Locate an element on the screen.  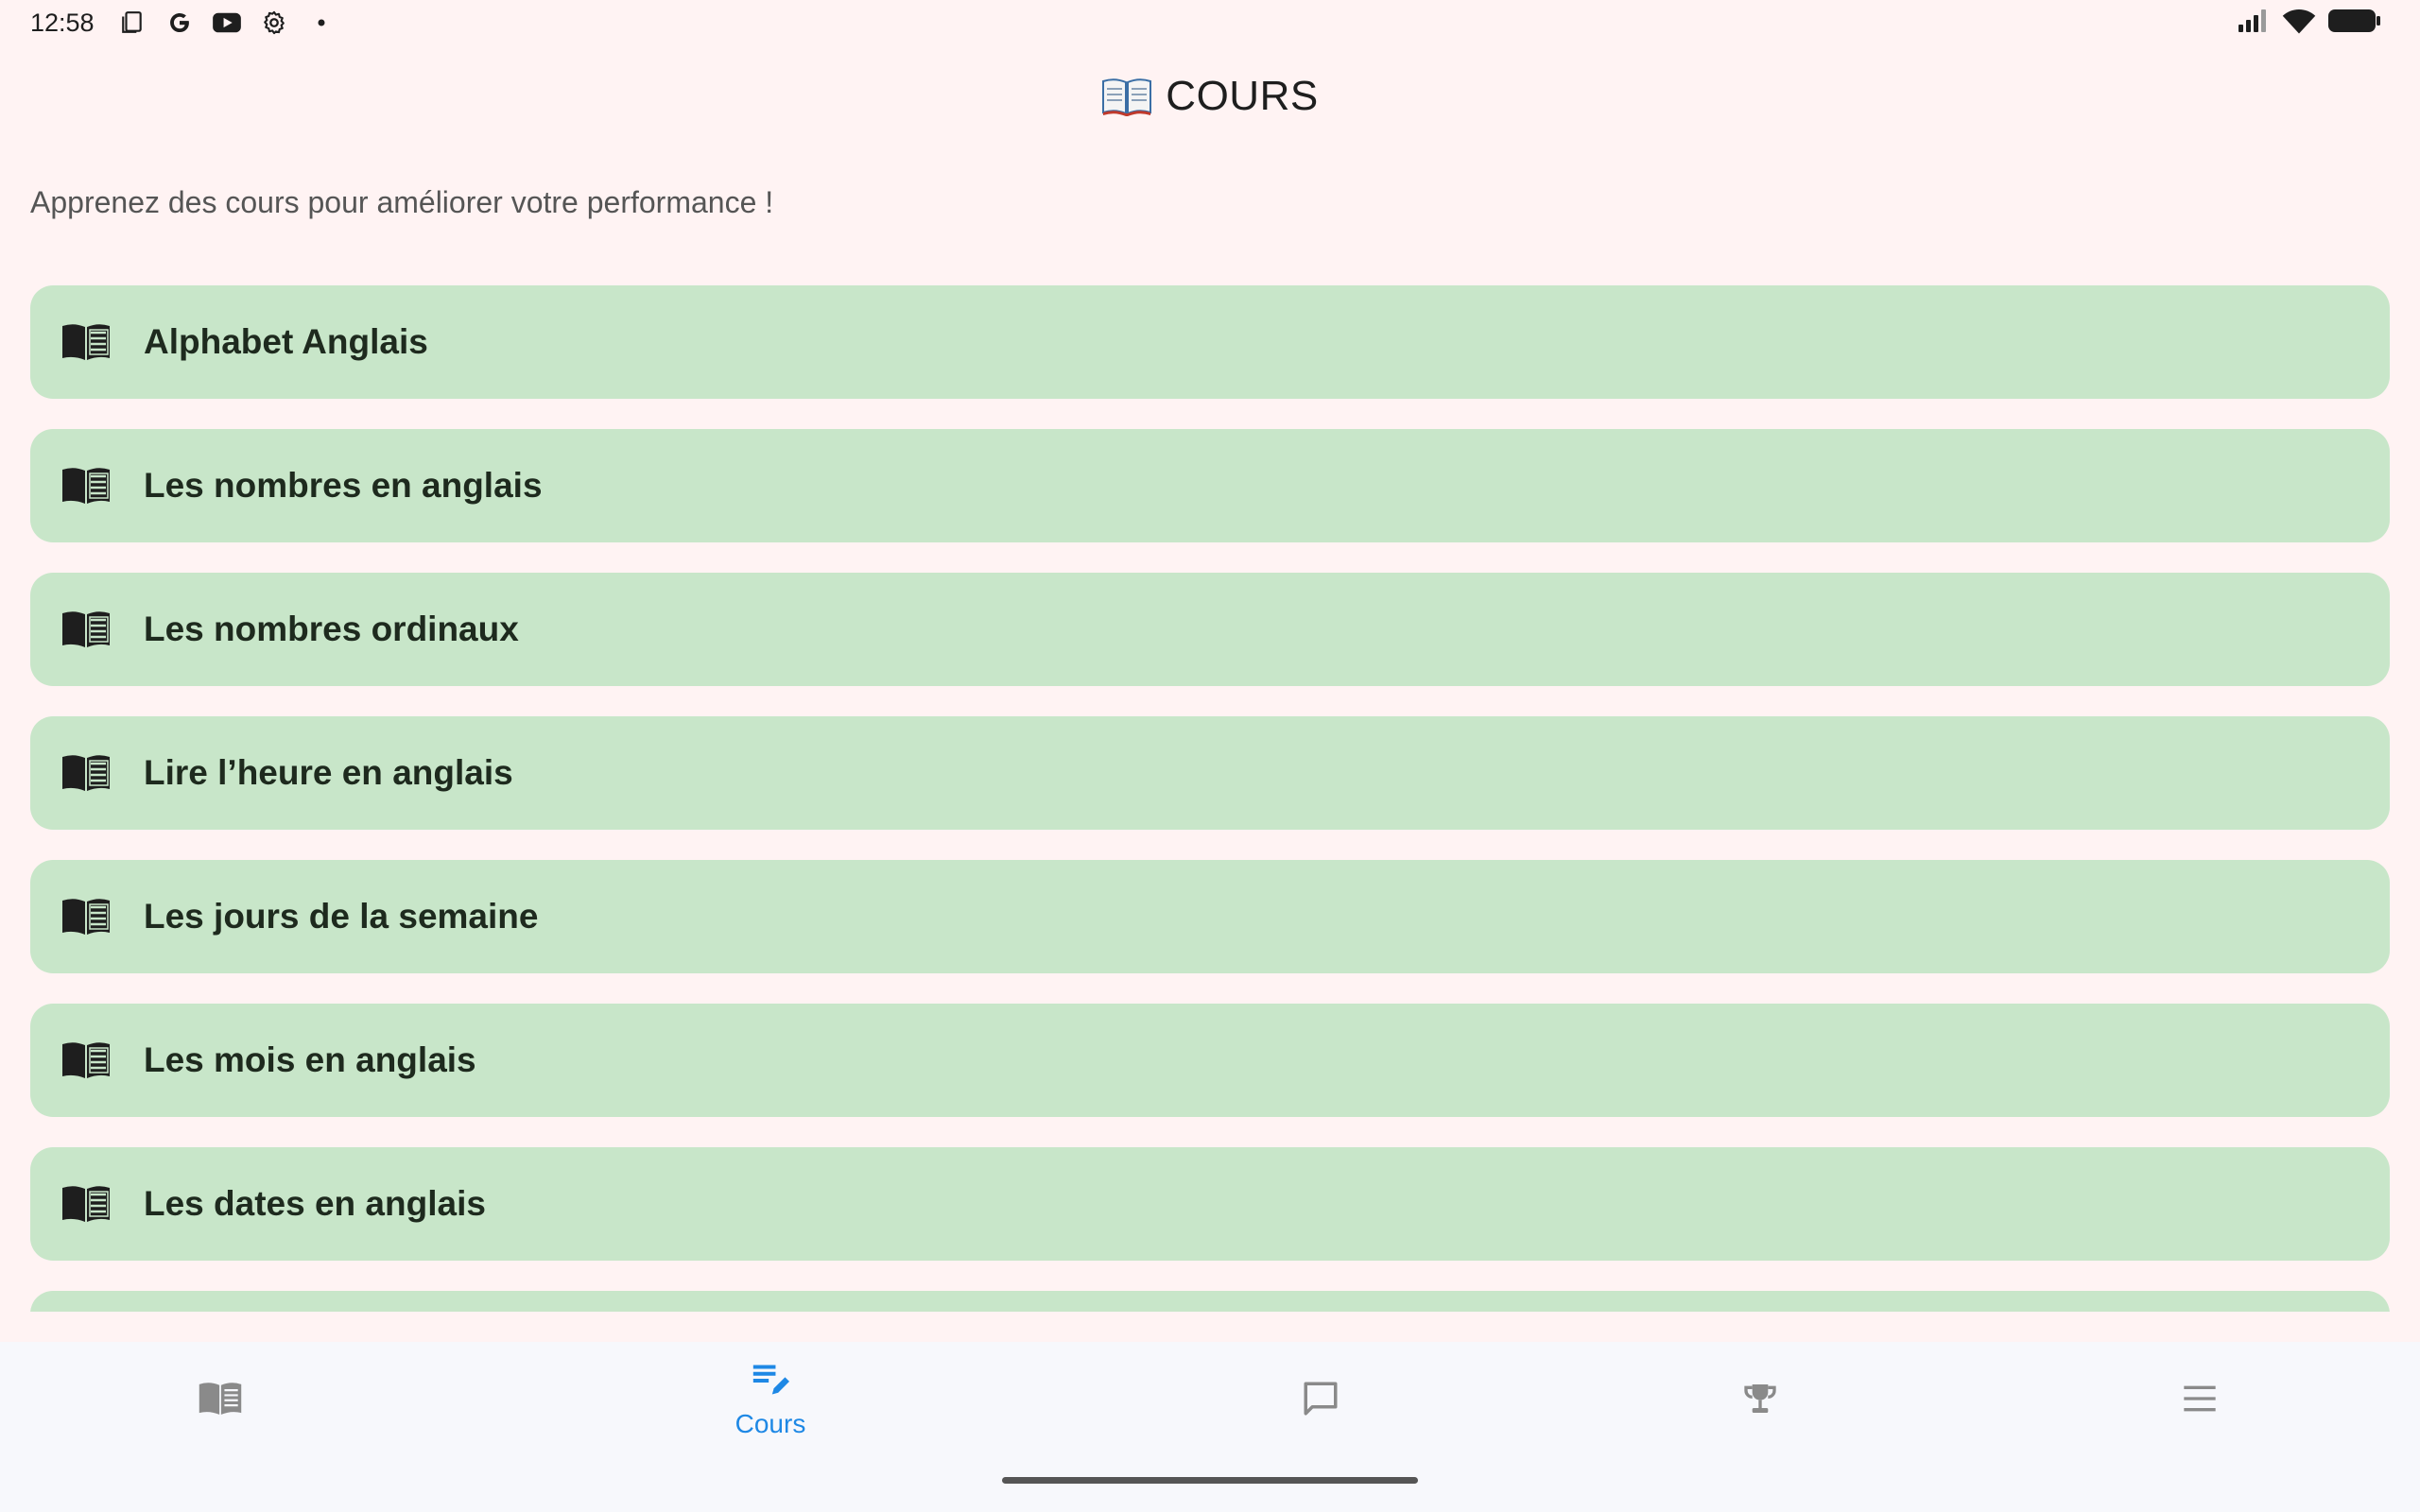
bottom-navigation: Cours is located at coordinates (1210, 1427).